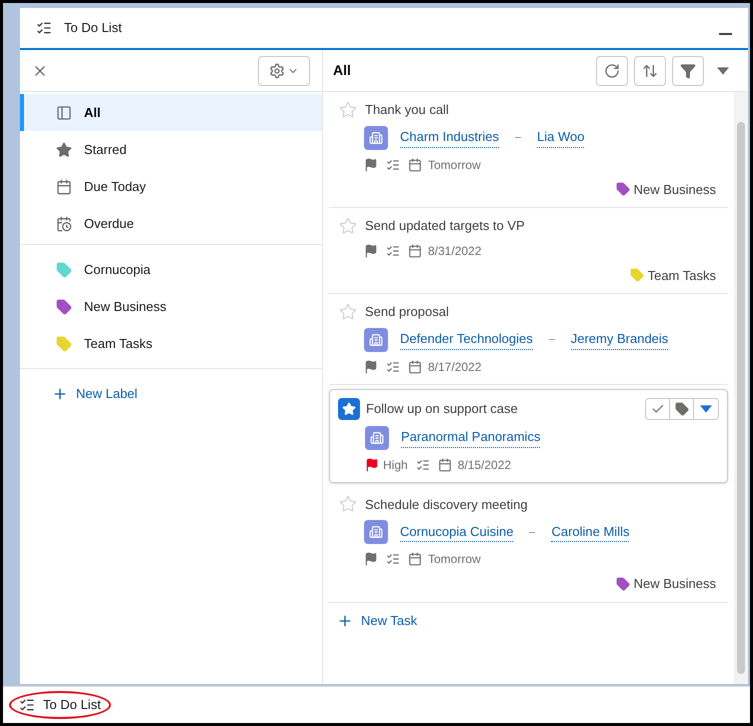 The height and width of the screenshot is (726, 753). I want to click on task-item: Send proposal Defender Technologies Jeremy Brandeis 8/17/2022, so click(528, 339).